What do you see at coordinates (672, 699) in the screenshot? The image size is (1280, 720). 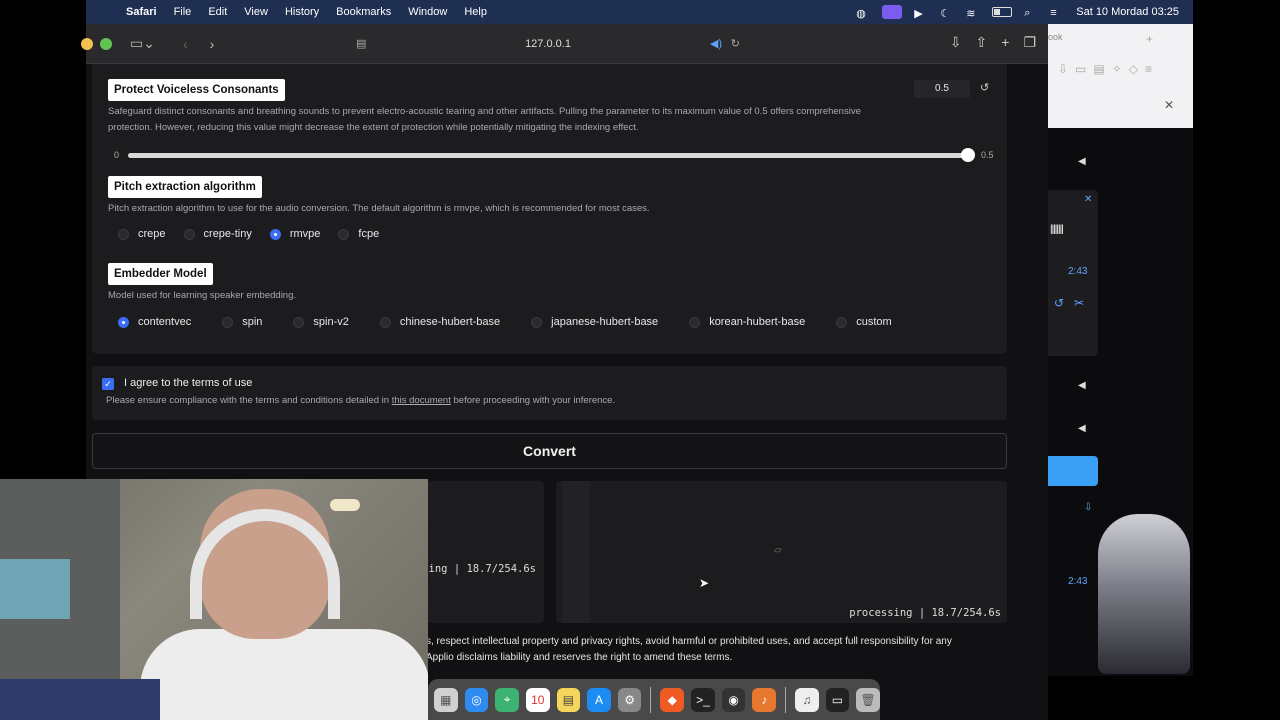 I see `brave-icon: ◆` at bounding box center [672, 699].